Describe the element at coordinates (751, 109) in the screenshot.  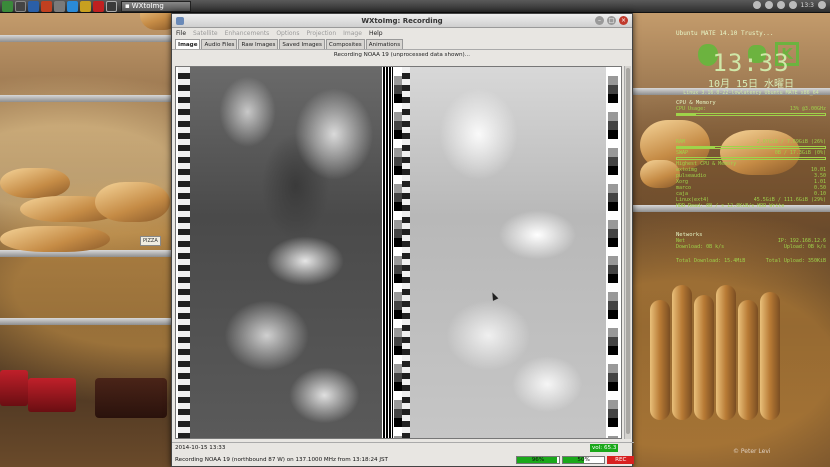
I see `conky-cpu-line: CPU Usage: 13% @3.00GHz` at that location.